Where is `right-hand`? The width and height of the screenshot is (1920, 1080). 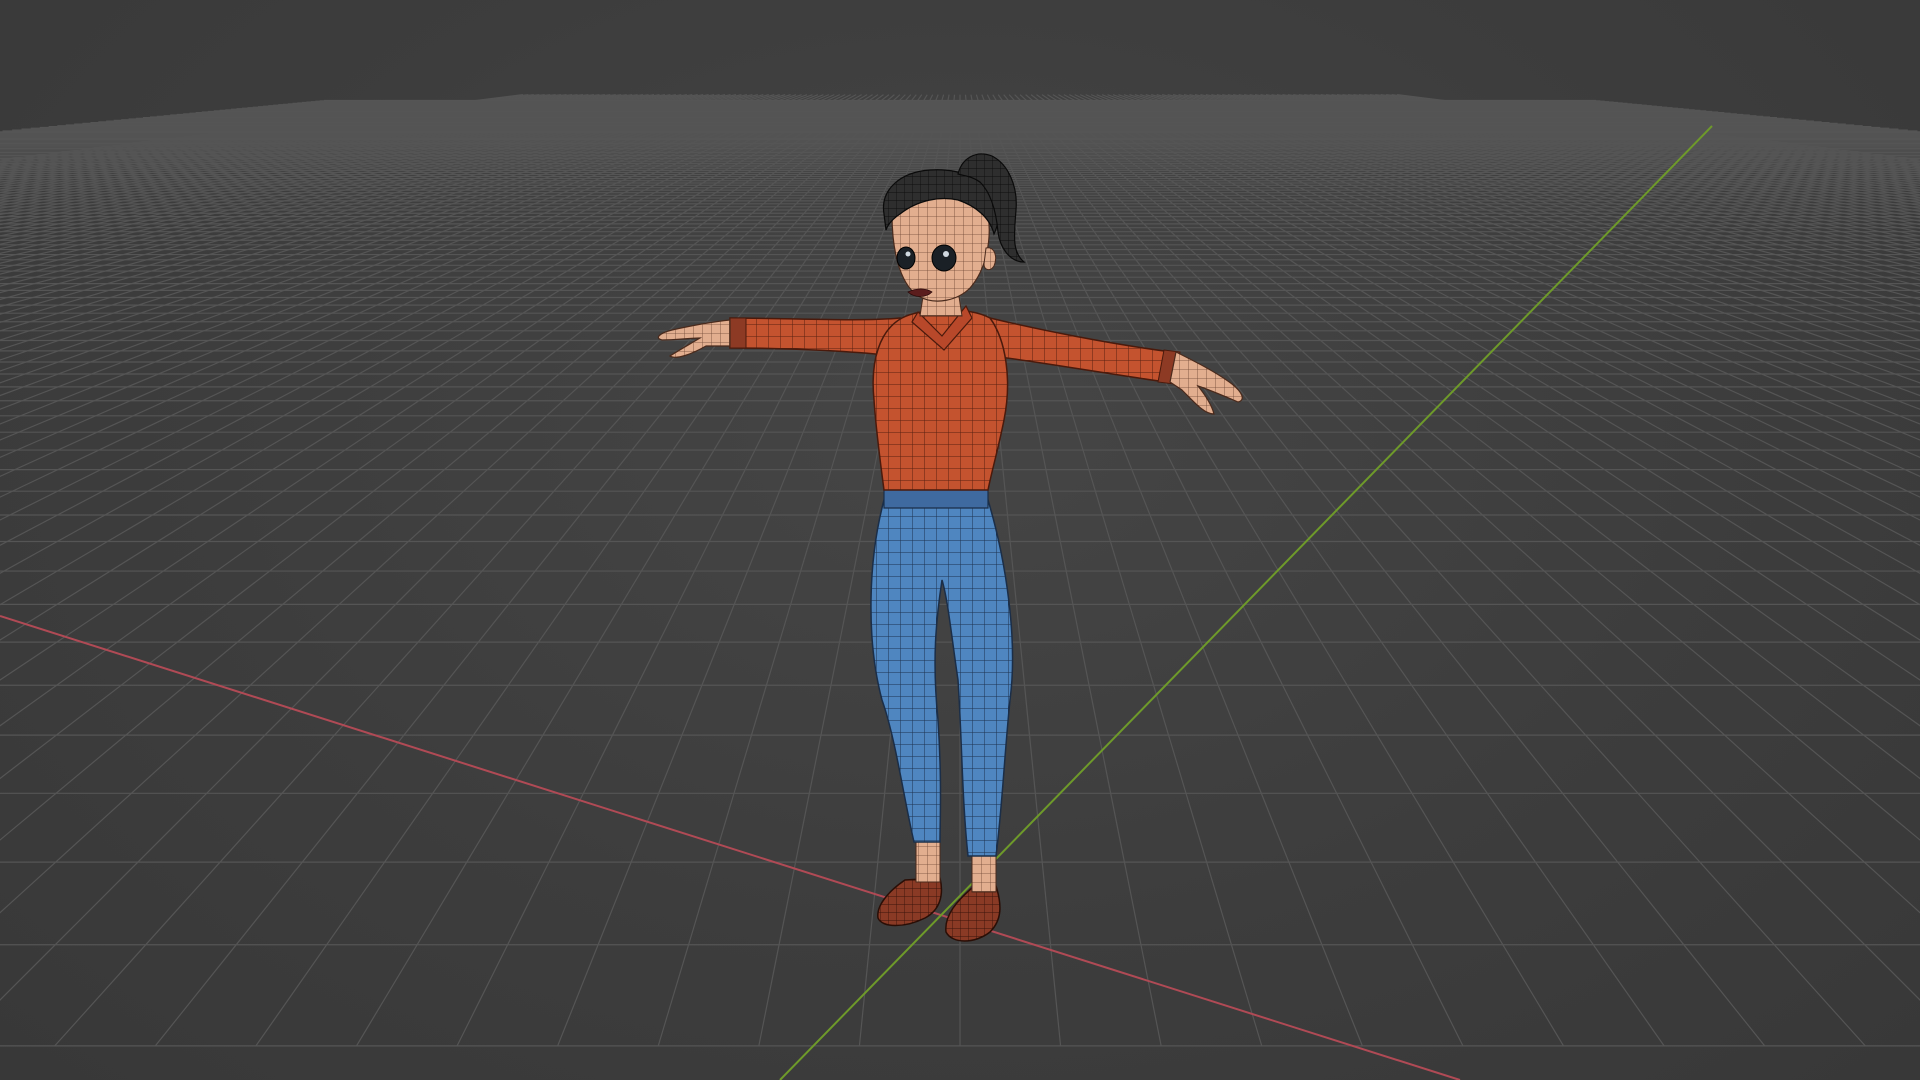 right-hand is located at coordinates (1206, 383).